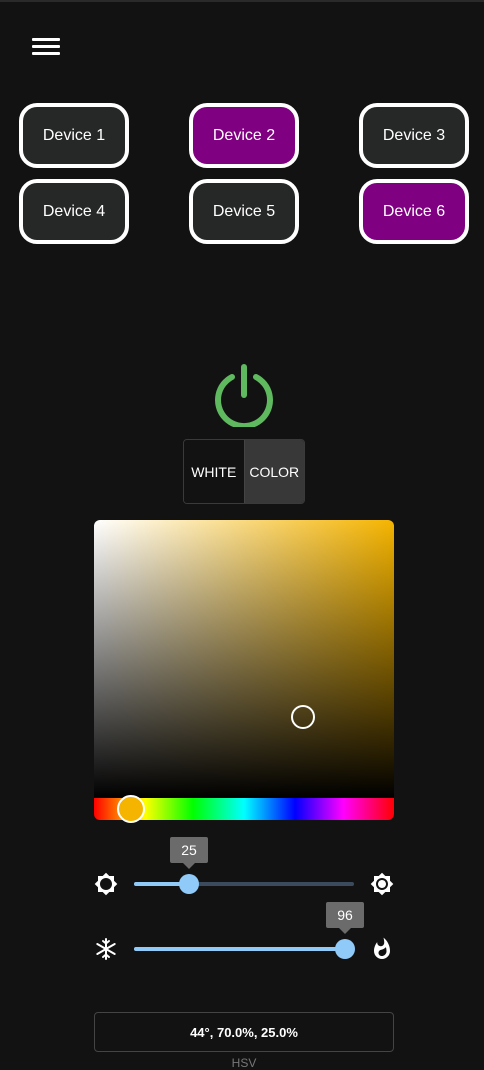  What do you see at coordinates (74, 135) in the screenshot?
I see `device-1-button: Device 1` at bounding box center [74, 135].